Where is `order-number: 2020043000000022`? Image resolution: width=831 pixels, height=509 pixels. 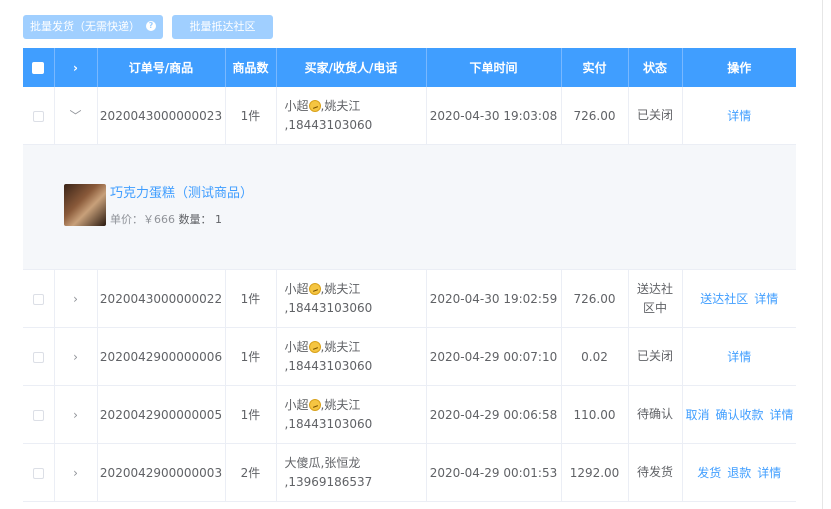
order-number: 2020043000000022 is located at coordinates (161, 298).